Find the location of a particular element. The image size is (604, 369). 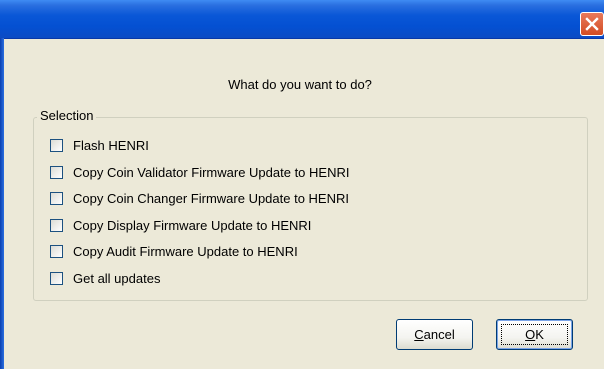

selection-group-label: Selection is located at coordinates (67, 115).